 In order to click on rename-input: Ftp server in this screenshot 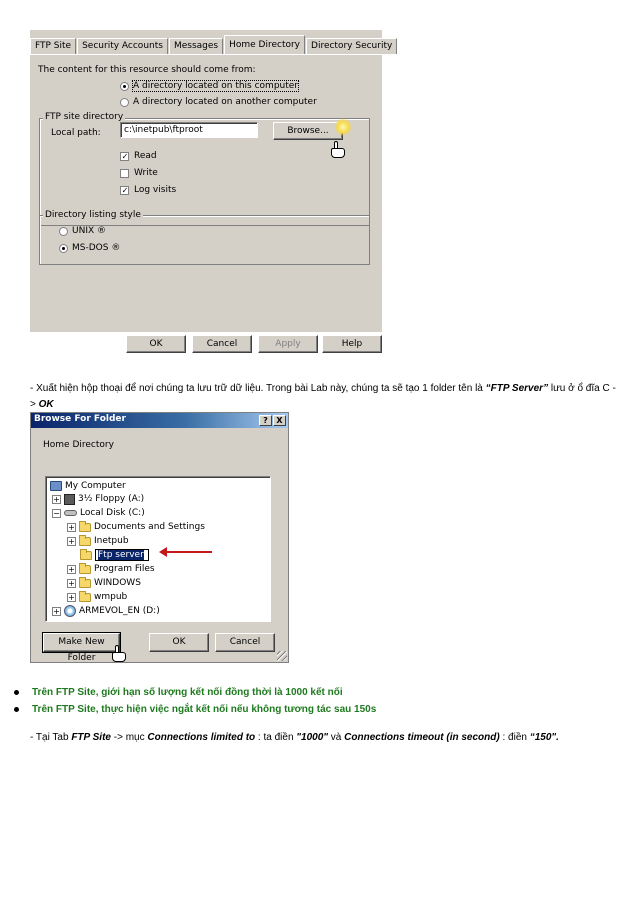, I will do `click(122, 555)`.